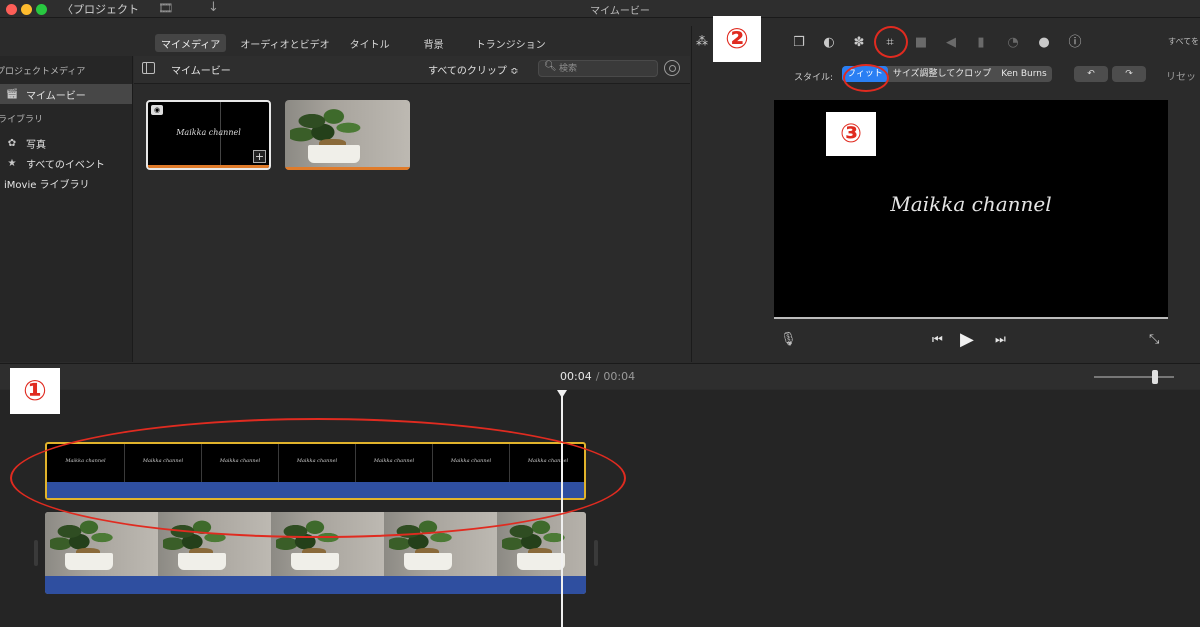  What do you see at coordinates (921, 43) in the screenshot?
I see `camera-stabilize-icon: ■` at bounding box center [921, 43].